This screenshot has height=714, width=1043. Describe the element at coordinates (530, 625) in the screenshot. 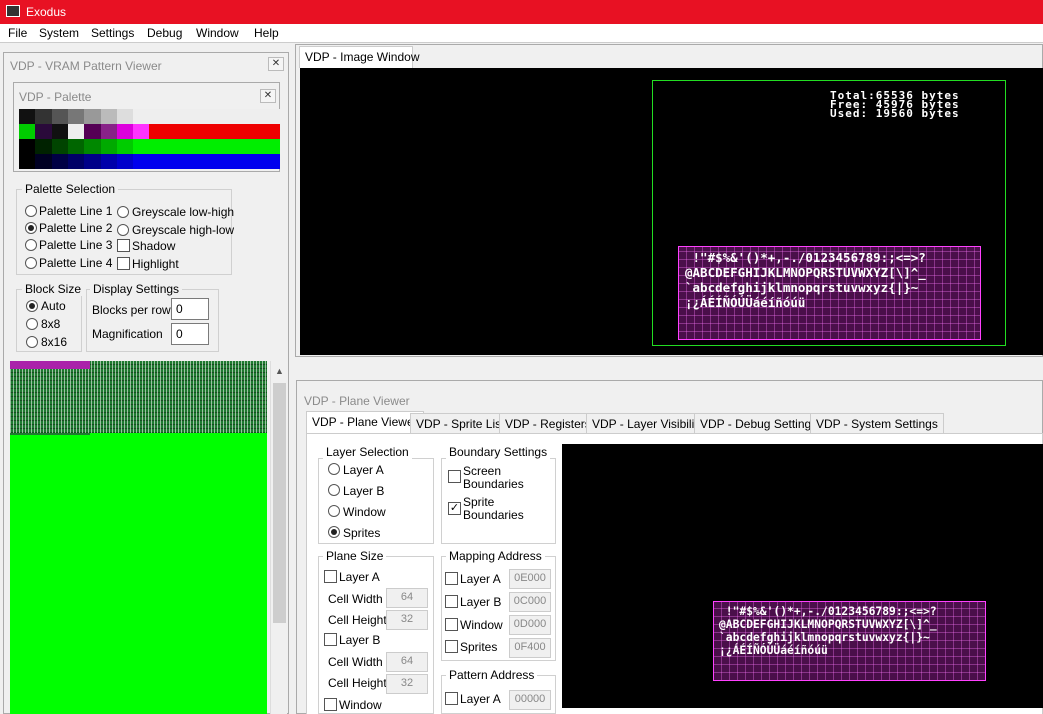

I see `mapping-window-input: 0D000` at that location.